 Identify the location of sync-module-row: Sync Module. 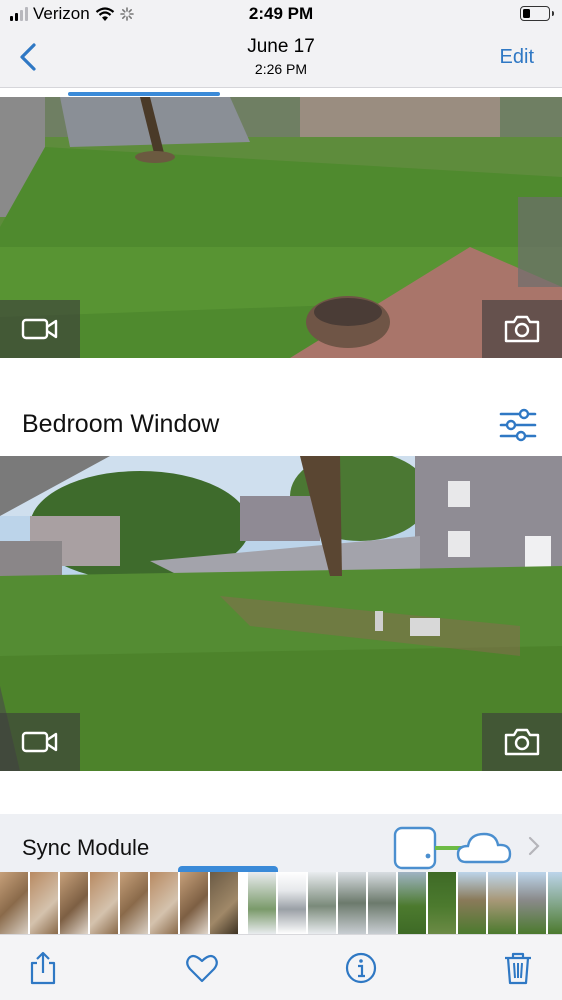
(281, 846).